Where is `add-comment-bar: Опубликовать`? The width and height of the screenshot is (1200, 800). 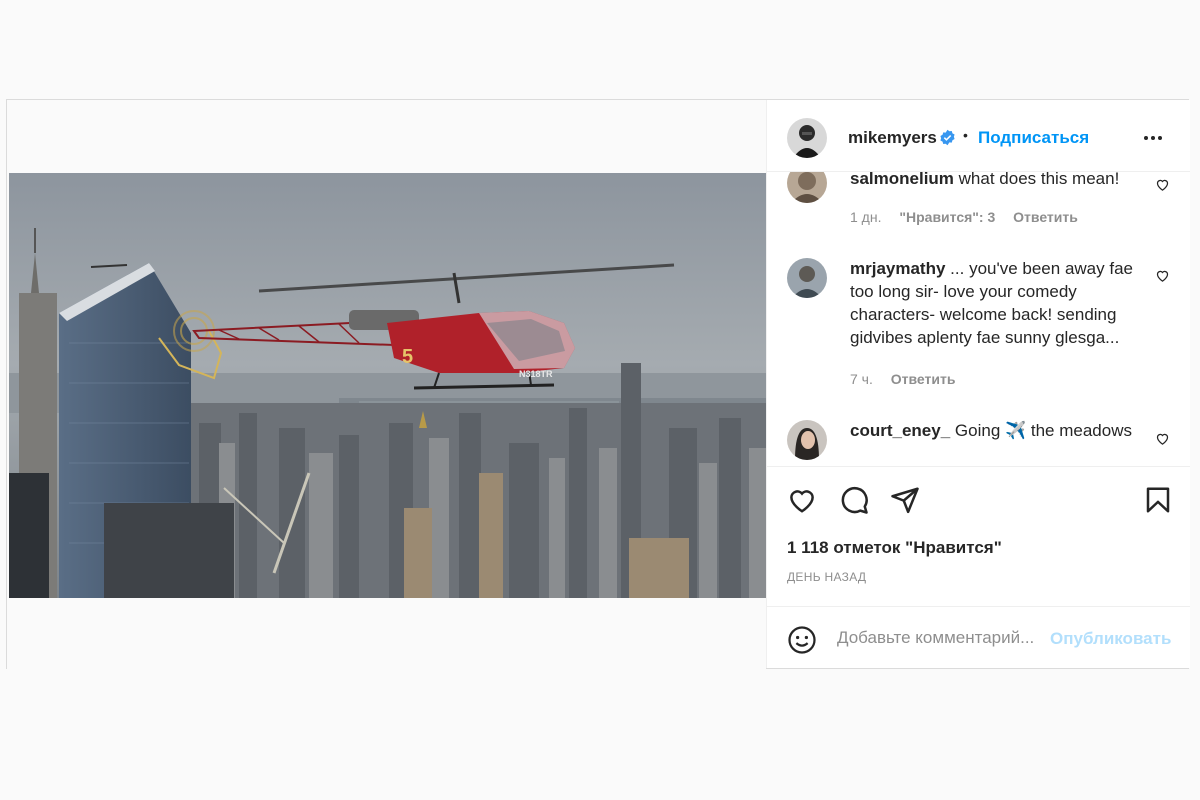 add-comment-bar: Опубликовать is located at coordinates (978, 637).